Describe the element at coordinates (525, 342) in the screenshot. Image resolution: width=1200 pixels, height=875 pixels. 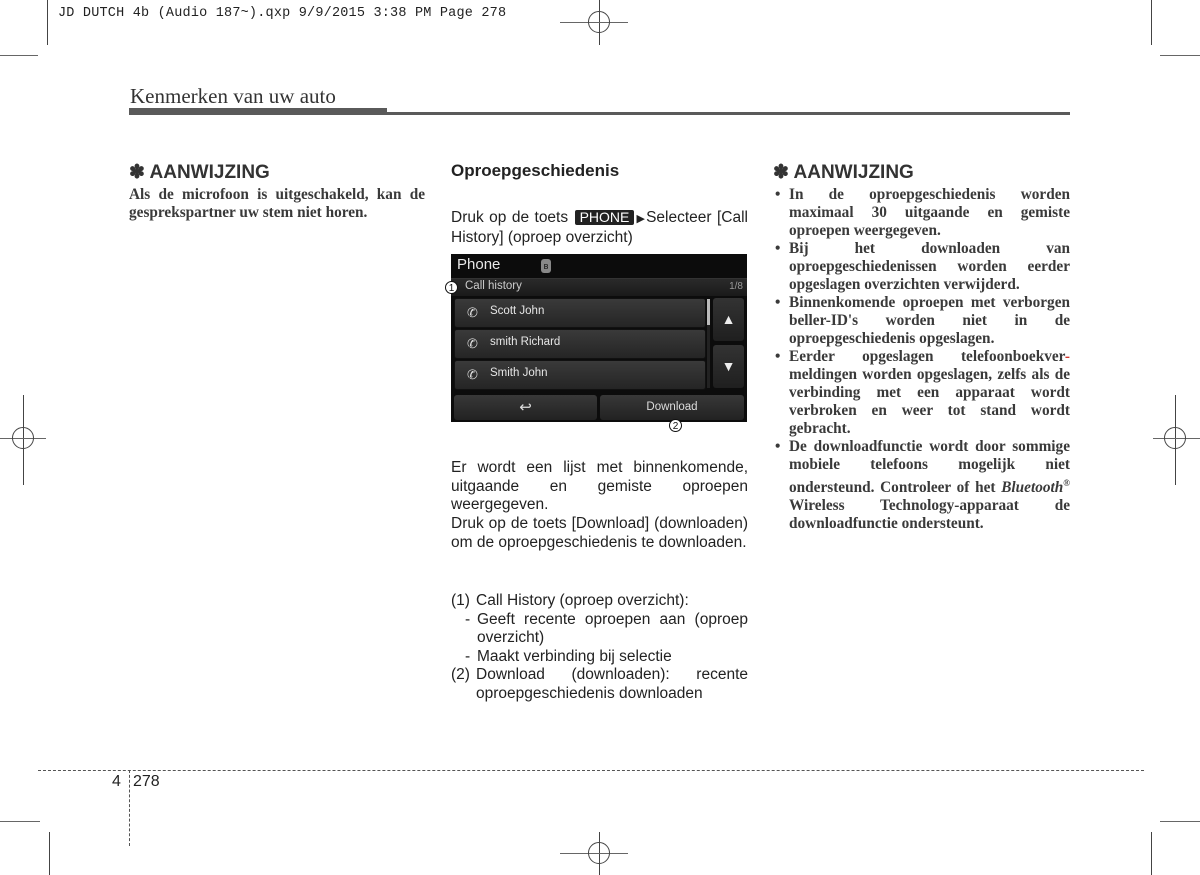
I see `contact-name: smith Richard` at that location.